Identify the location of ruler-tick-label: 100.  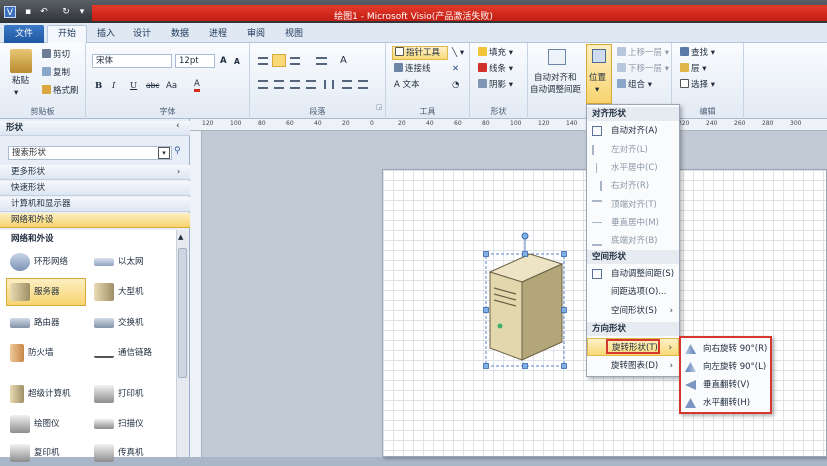
(516, 123).